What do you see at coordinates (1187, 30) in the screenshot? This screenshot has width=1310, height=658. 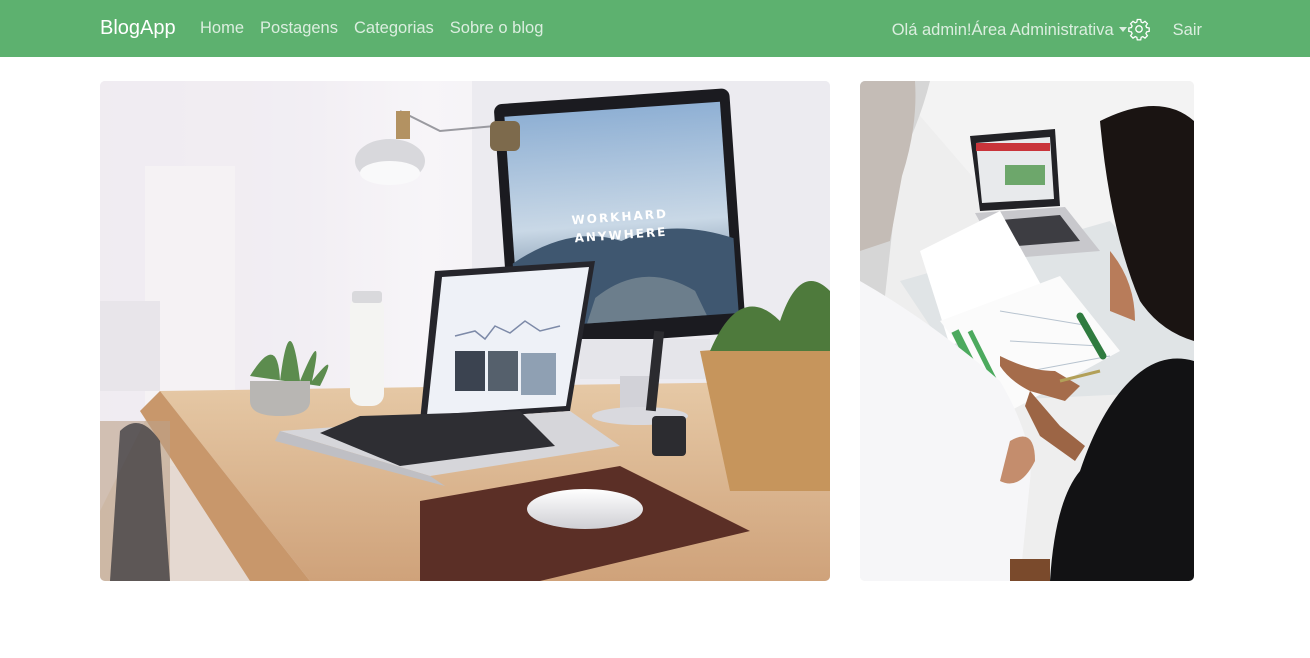 I see `logout-link: Sair` at bounding box center [1187, 30].